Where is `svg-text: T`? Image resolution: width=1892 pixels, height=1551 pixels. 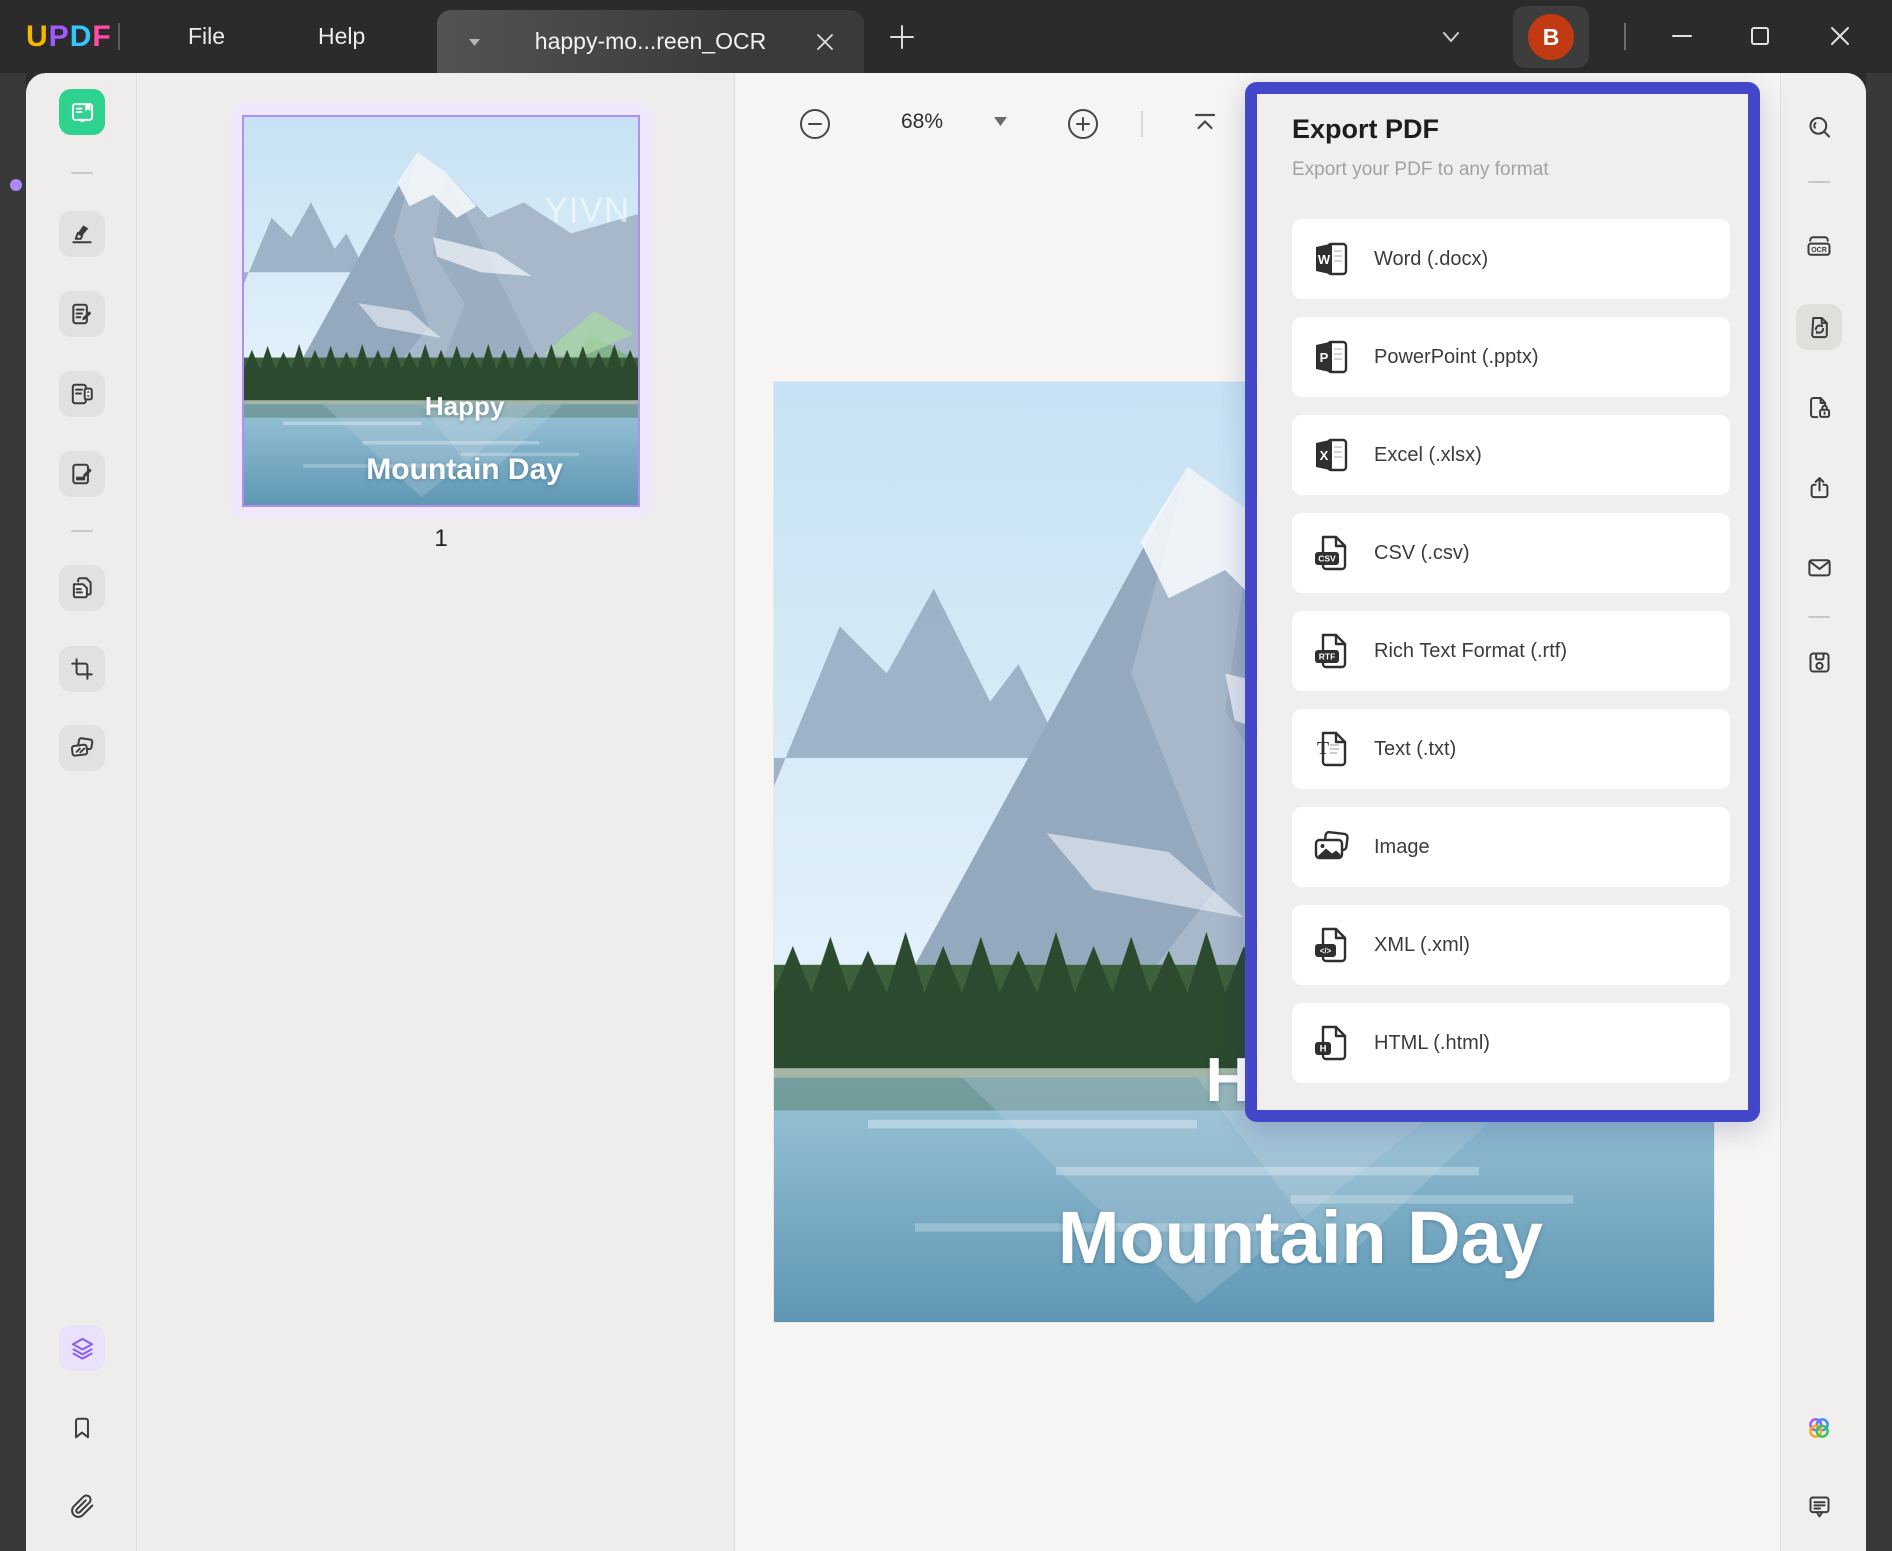
svg-text: T is located at coordinates (1323, 748).